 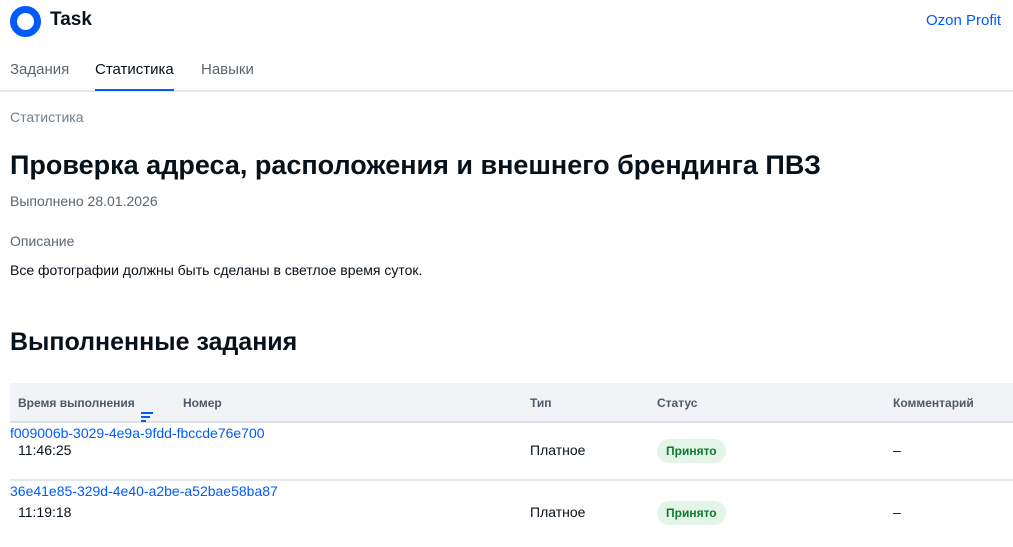 I want to click on time-cell: 11:19:18, so click(x=45, y=512).